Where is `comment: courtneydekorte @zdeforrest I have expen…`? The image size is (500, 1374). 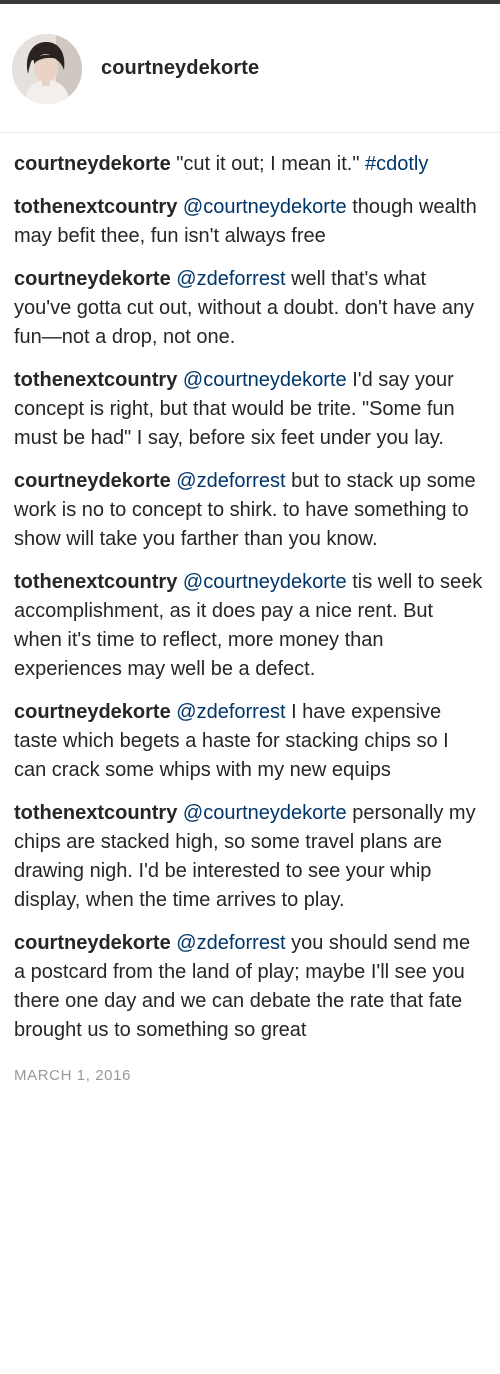 comment: courtneydekorte @zdeforrest I have expen… is located at coordinates (250, 741).